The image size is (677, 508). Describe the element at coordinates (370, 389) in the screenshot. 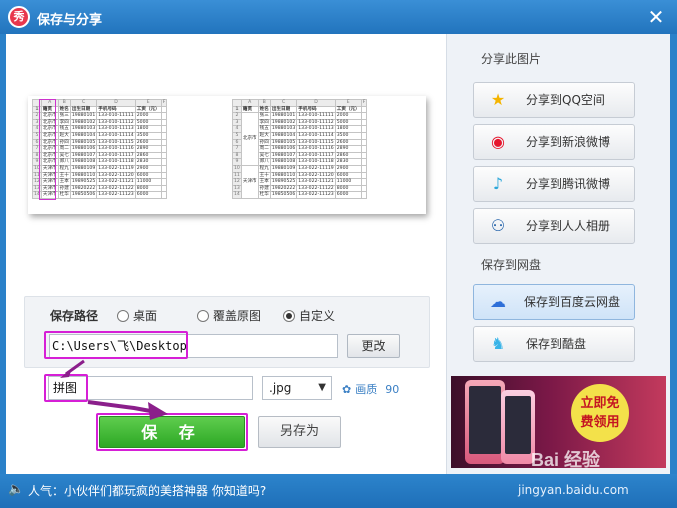

I see `quality-setting: ✿ 画质 90` at that location.